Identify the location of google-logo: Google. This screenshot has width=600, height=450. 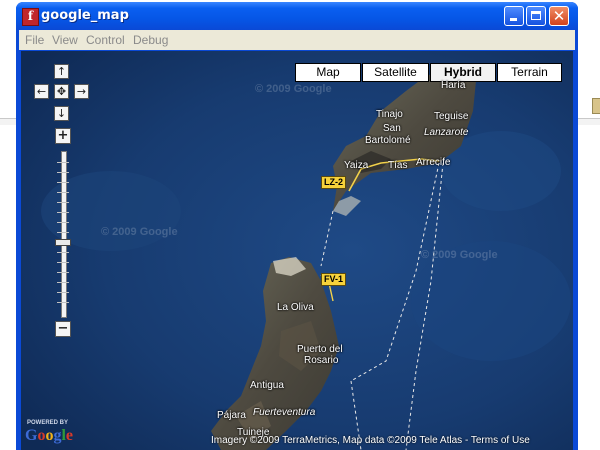
(49, 436).